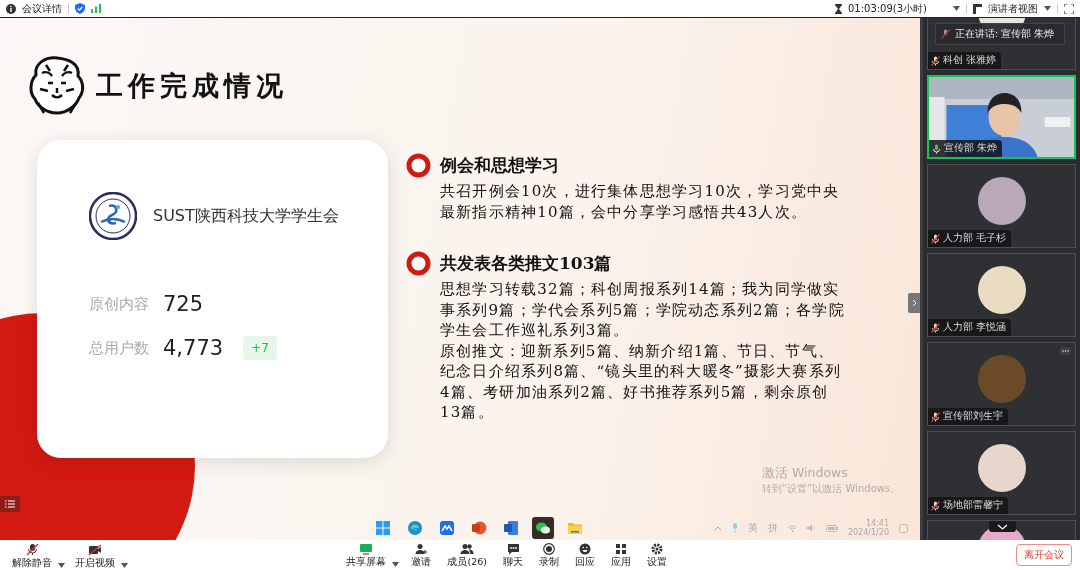 This screenshot has height=570, width=1080. I want to click on toolbar-button: 共享屏幕, so click(366, 555).